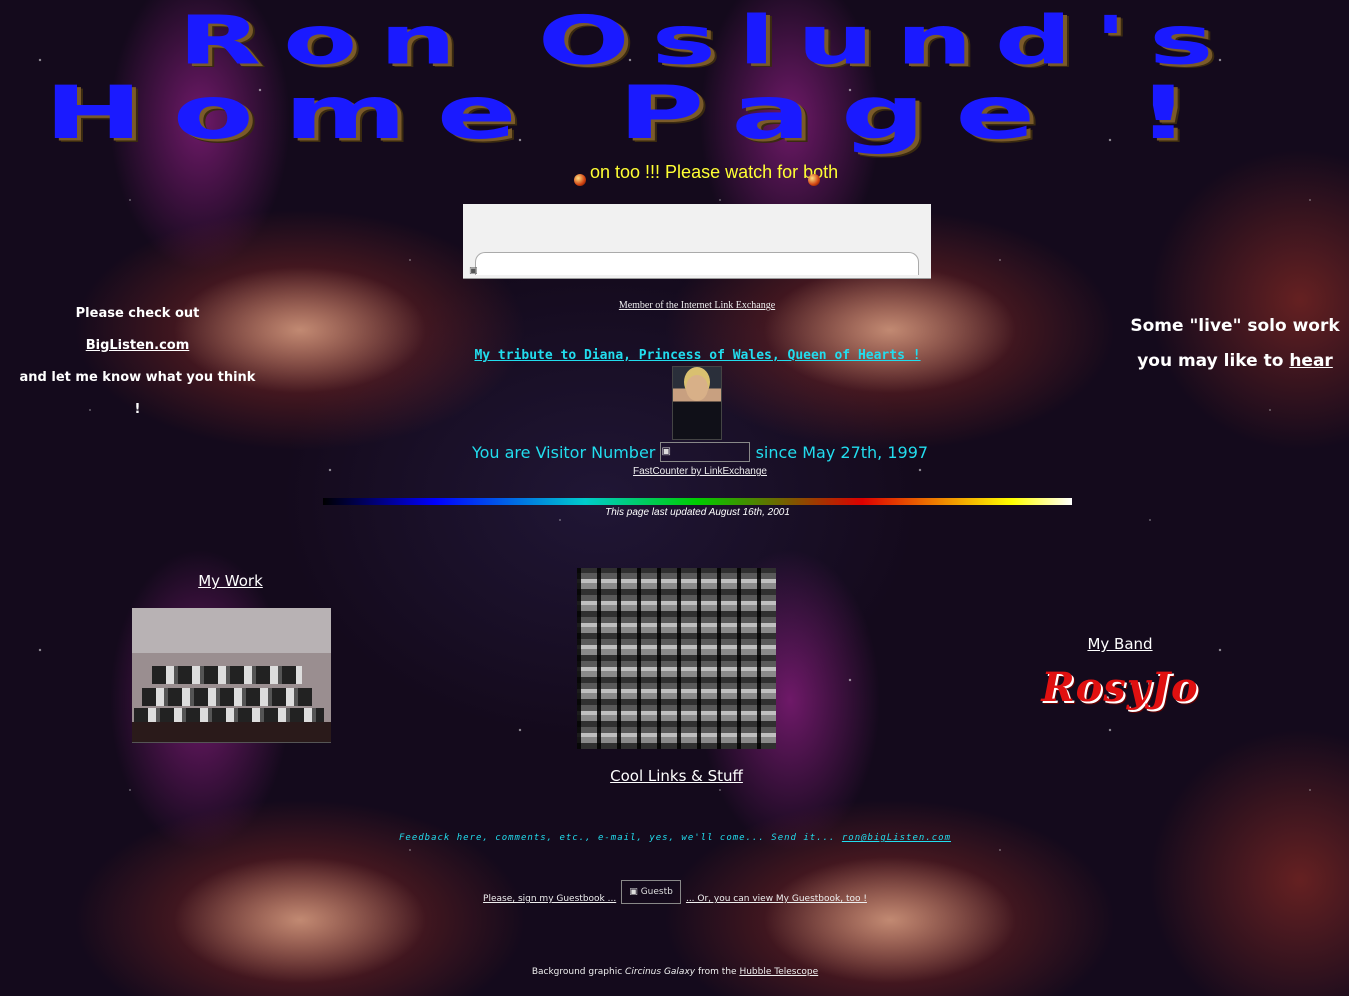 This screenshot has width=1349, height=996. Describe the element at coordinates (717, 972) in the screenshot. I see `credit-middle: from the` at that location.